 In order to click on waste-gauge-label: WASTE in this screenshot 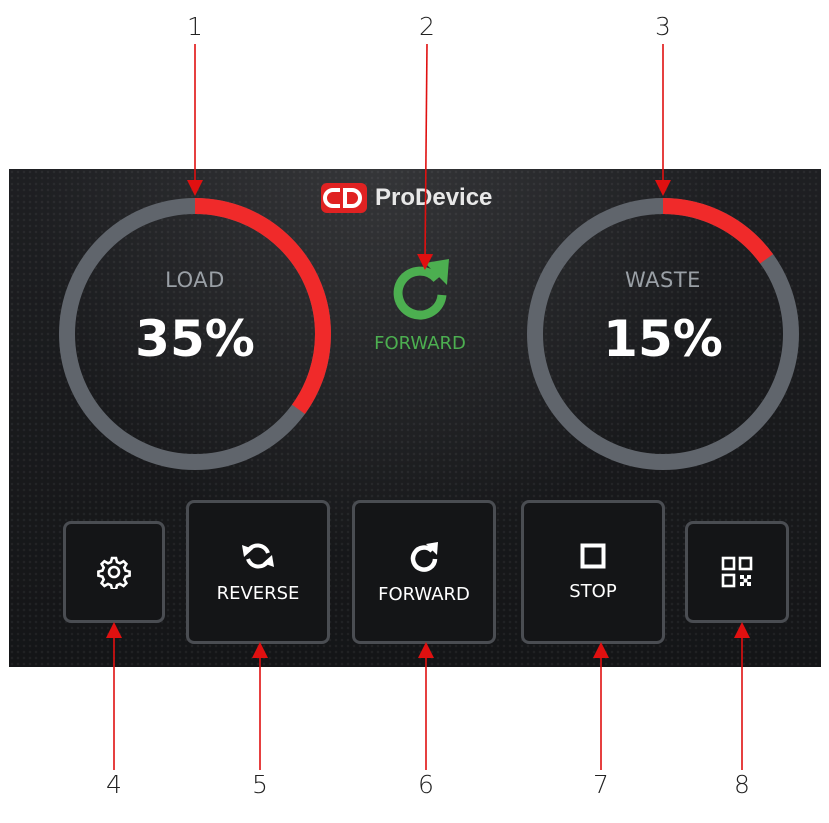, I will do `click(663, 280)`.